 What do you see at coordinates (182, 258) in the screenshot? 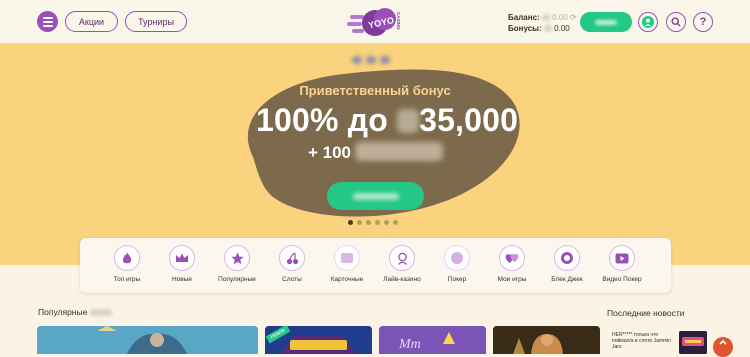
I see `crown-icon` at bounding box center [182, 258].